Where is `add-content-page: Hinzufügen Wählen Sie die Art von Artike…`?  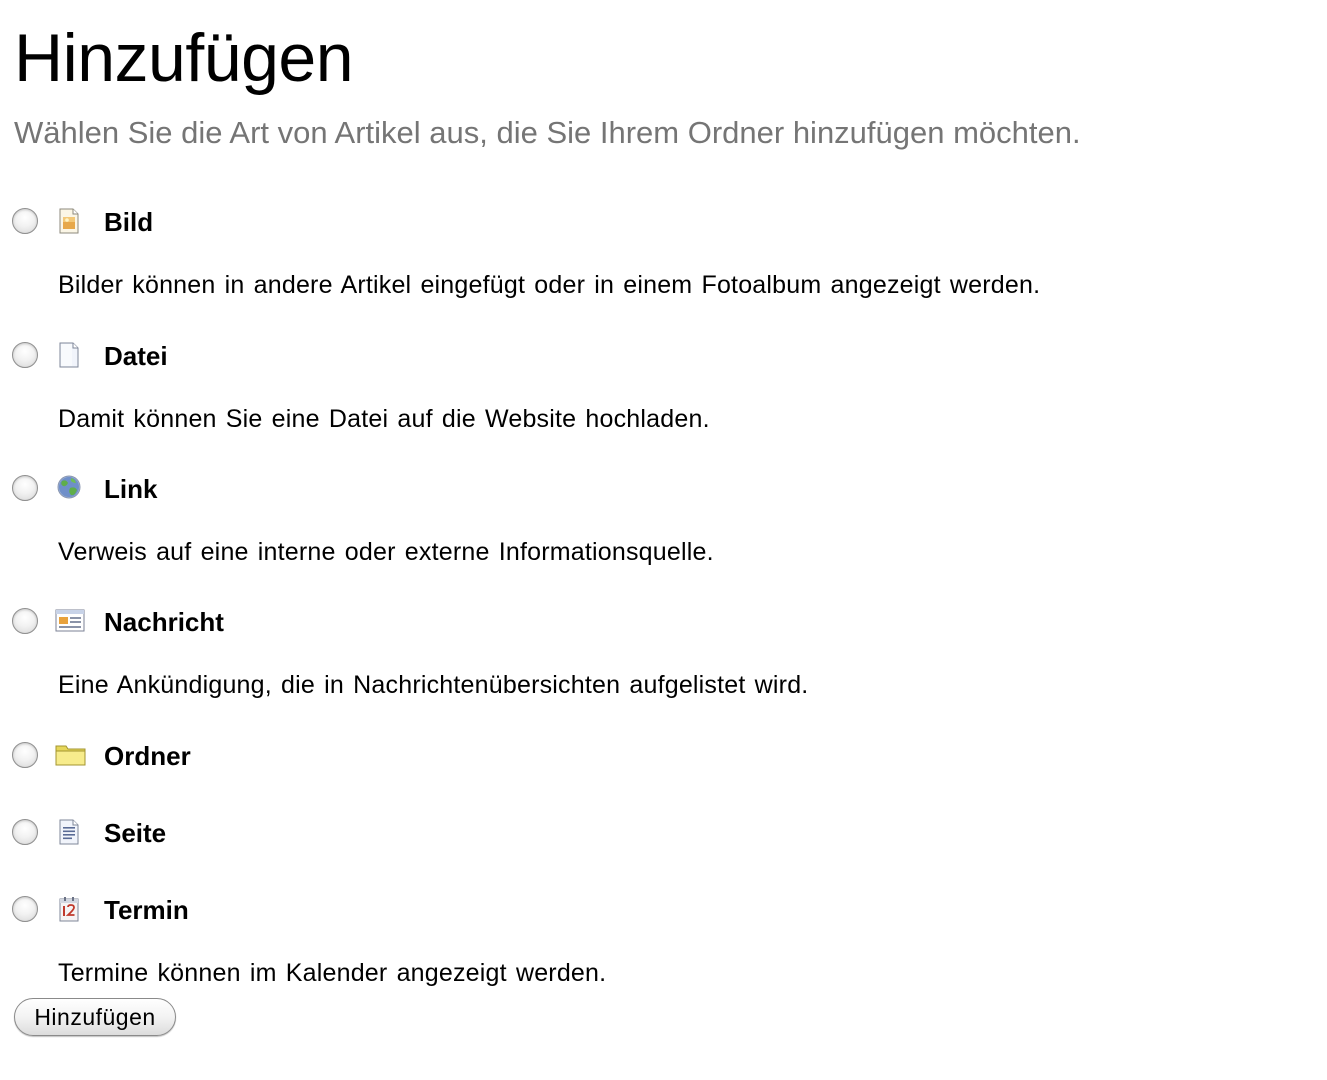 add-content-page: Hinzufügen Wählen Sie die Art von Artike… is located at coordinates (664, 84).